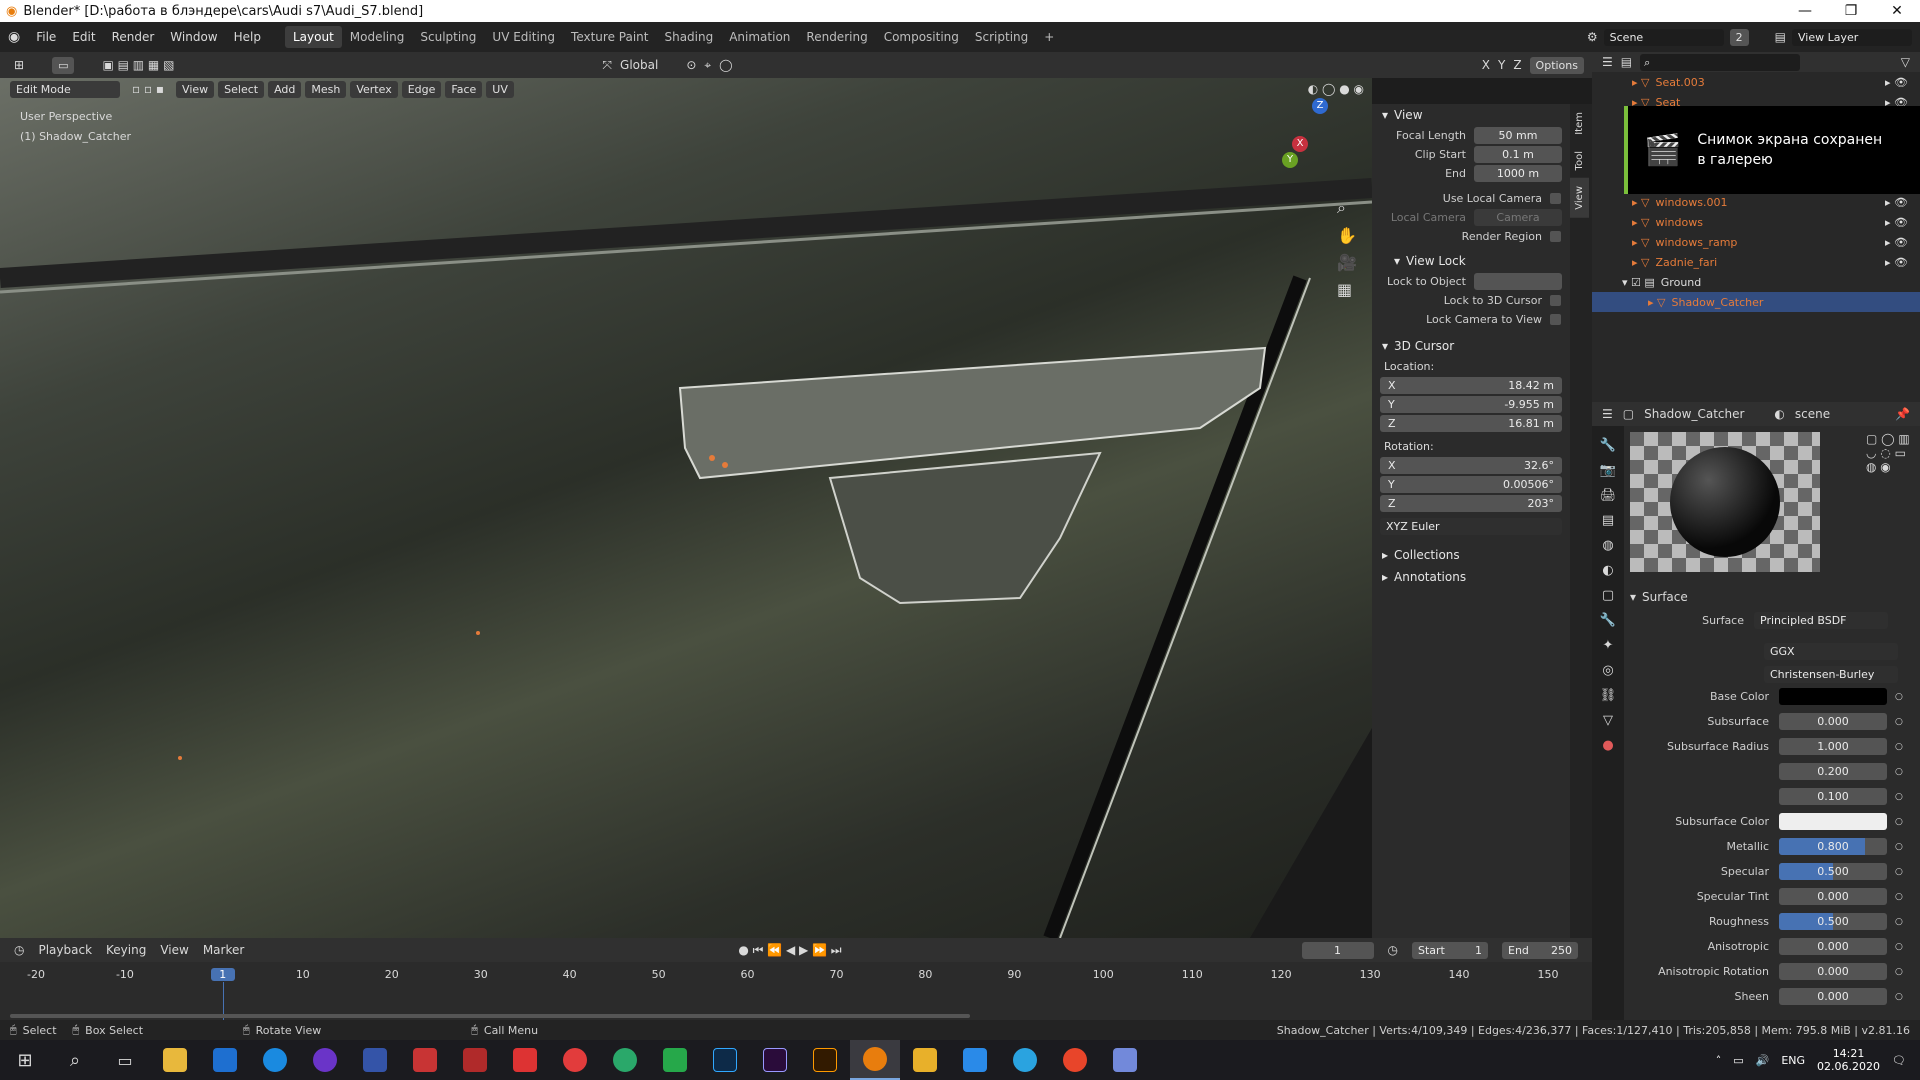  Describe the element at coordinates (1518, 173) in the screenshot. I see `clip-end-field: 1000 m` at that location.